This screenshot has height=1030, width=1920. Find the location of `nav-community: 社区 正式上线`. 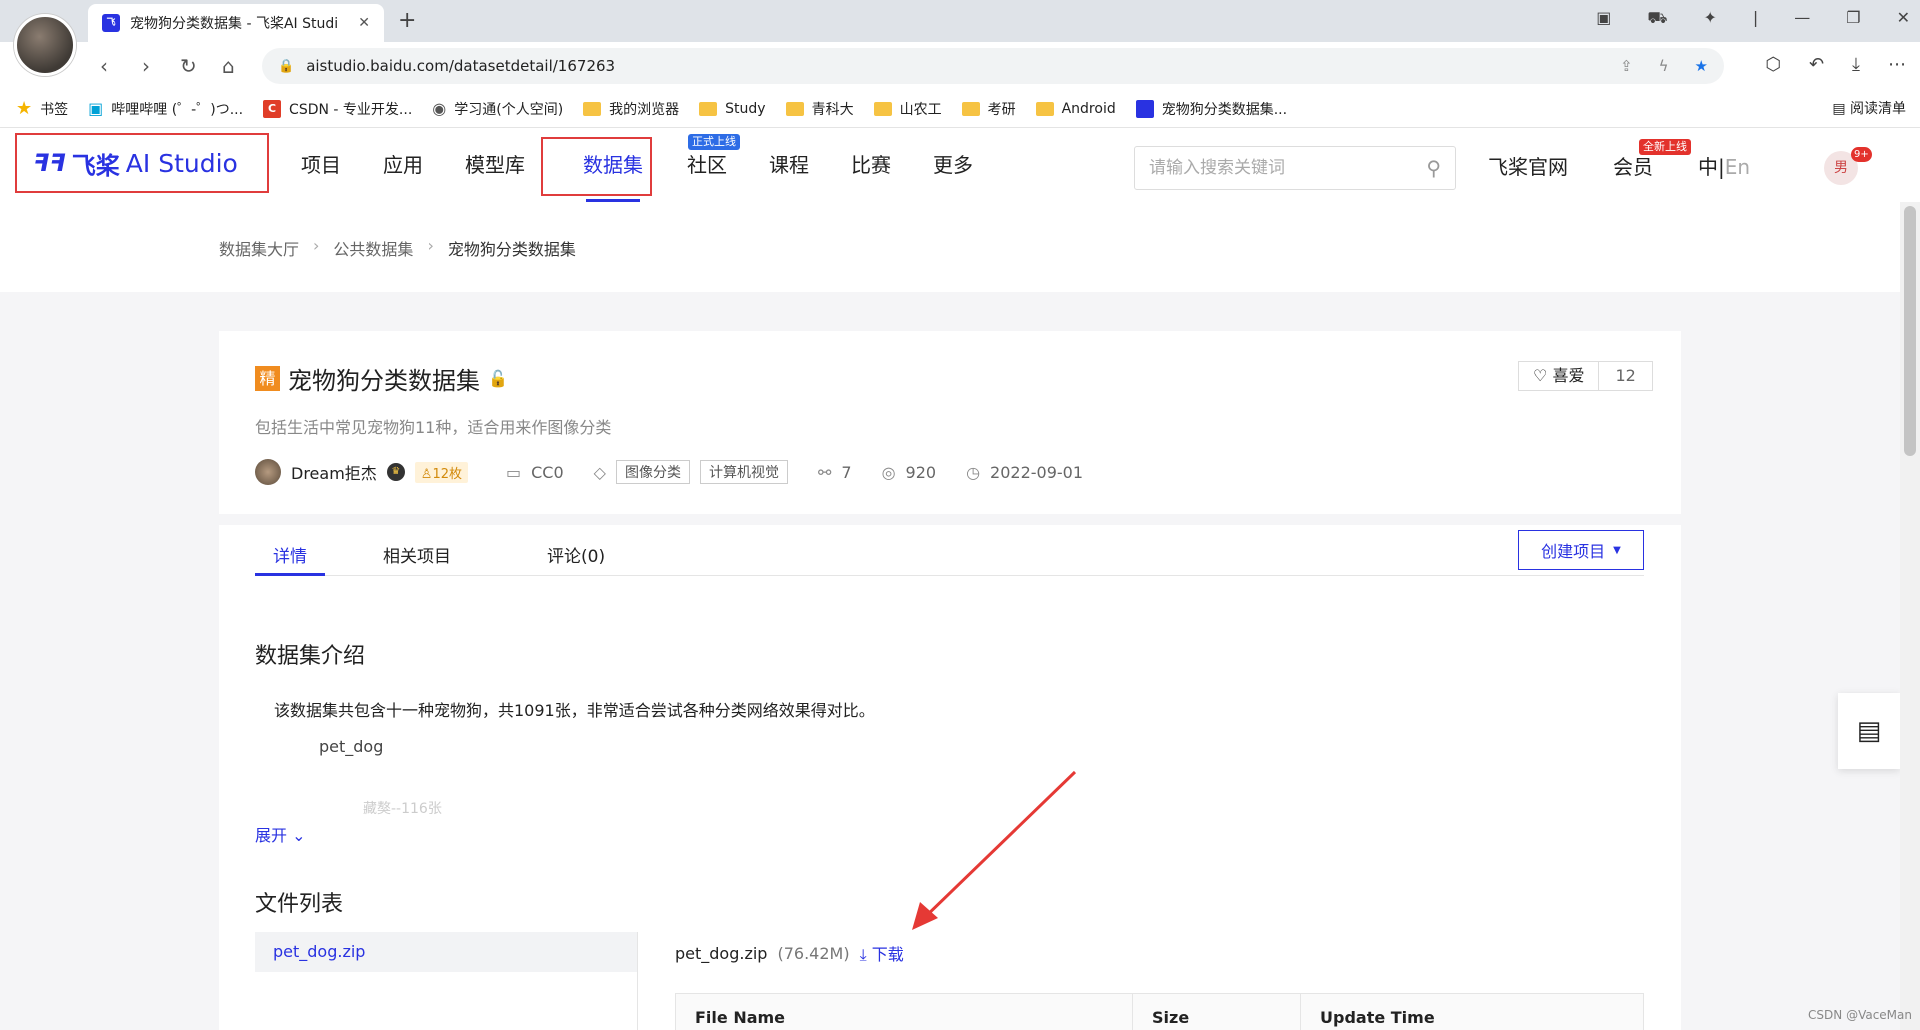

nav-community: 社区 正式上线 is located at coordinates (707, 165).